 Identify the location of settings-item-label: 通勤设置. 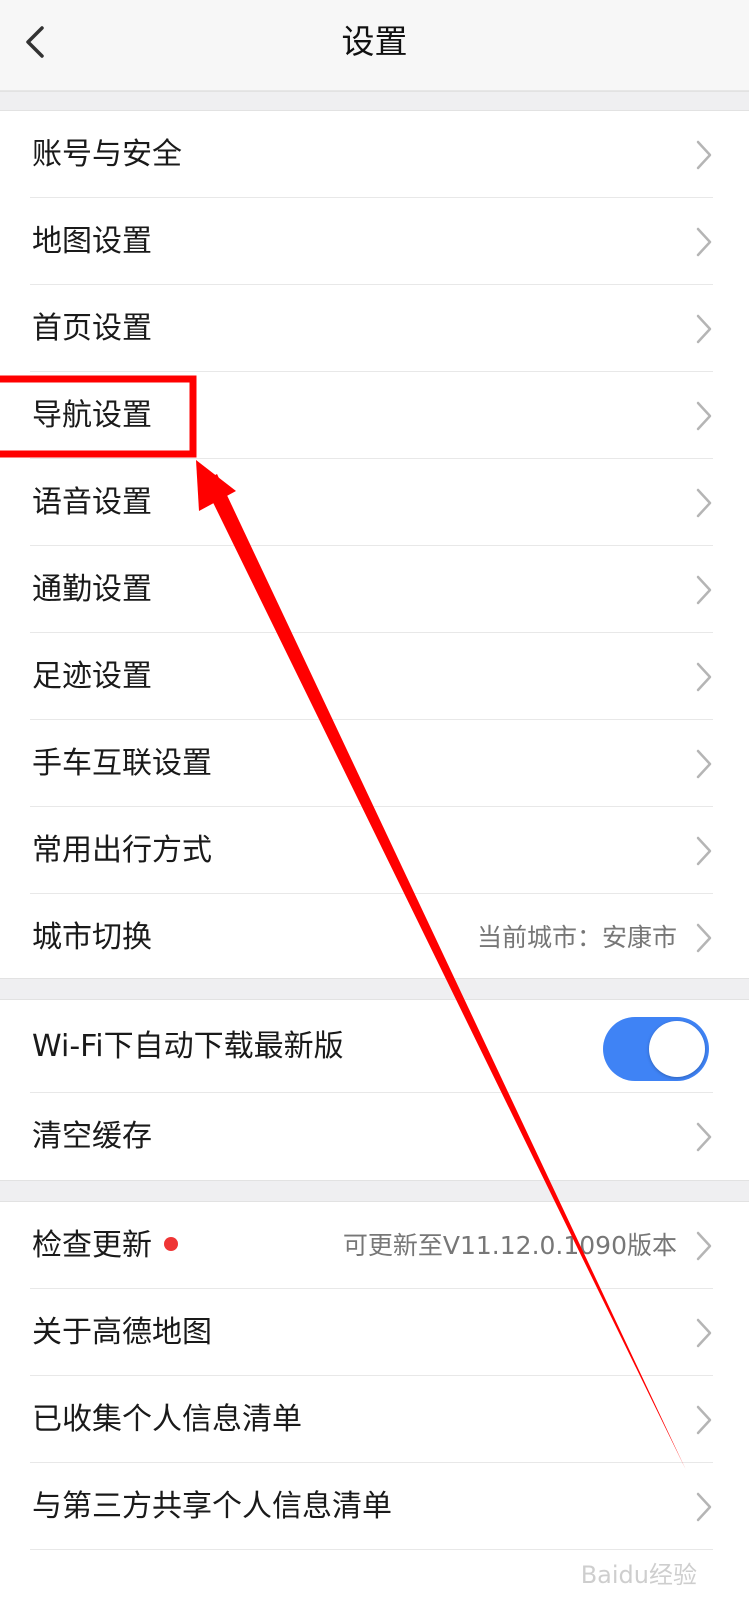
(92, 589).